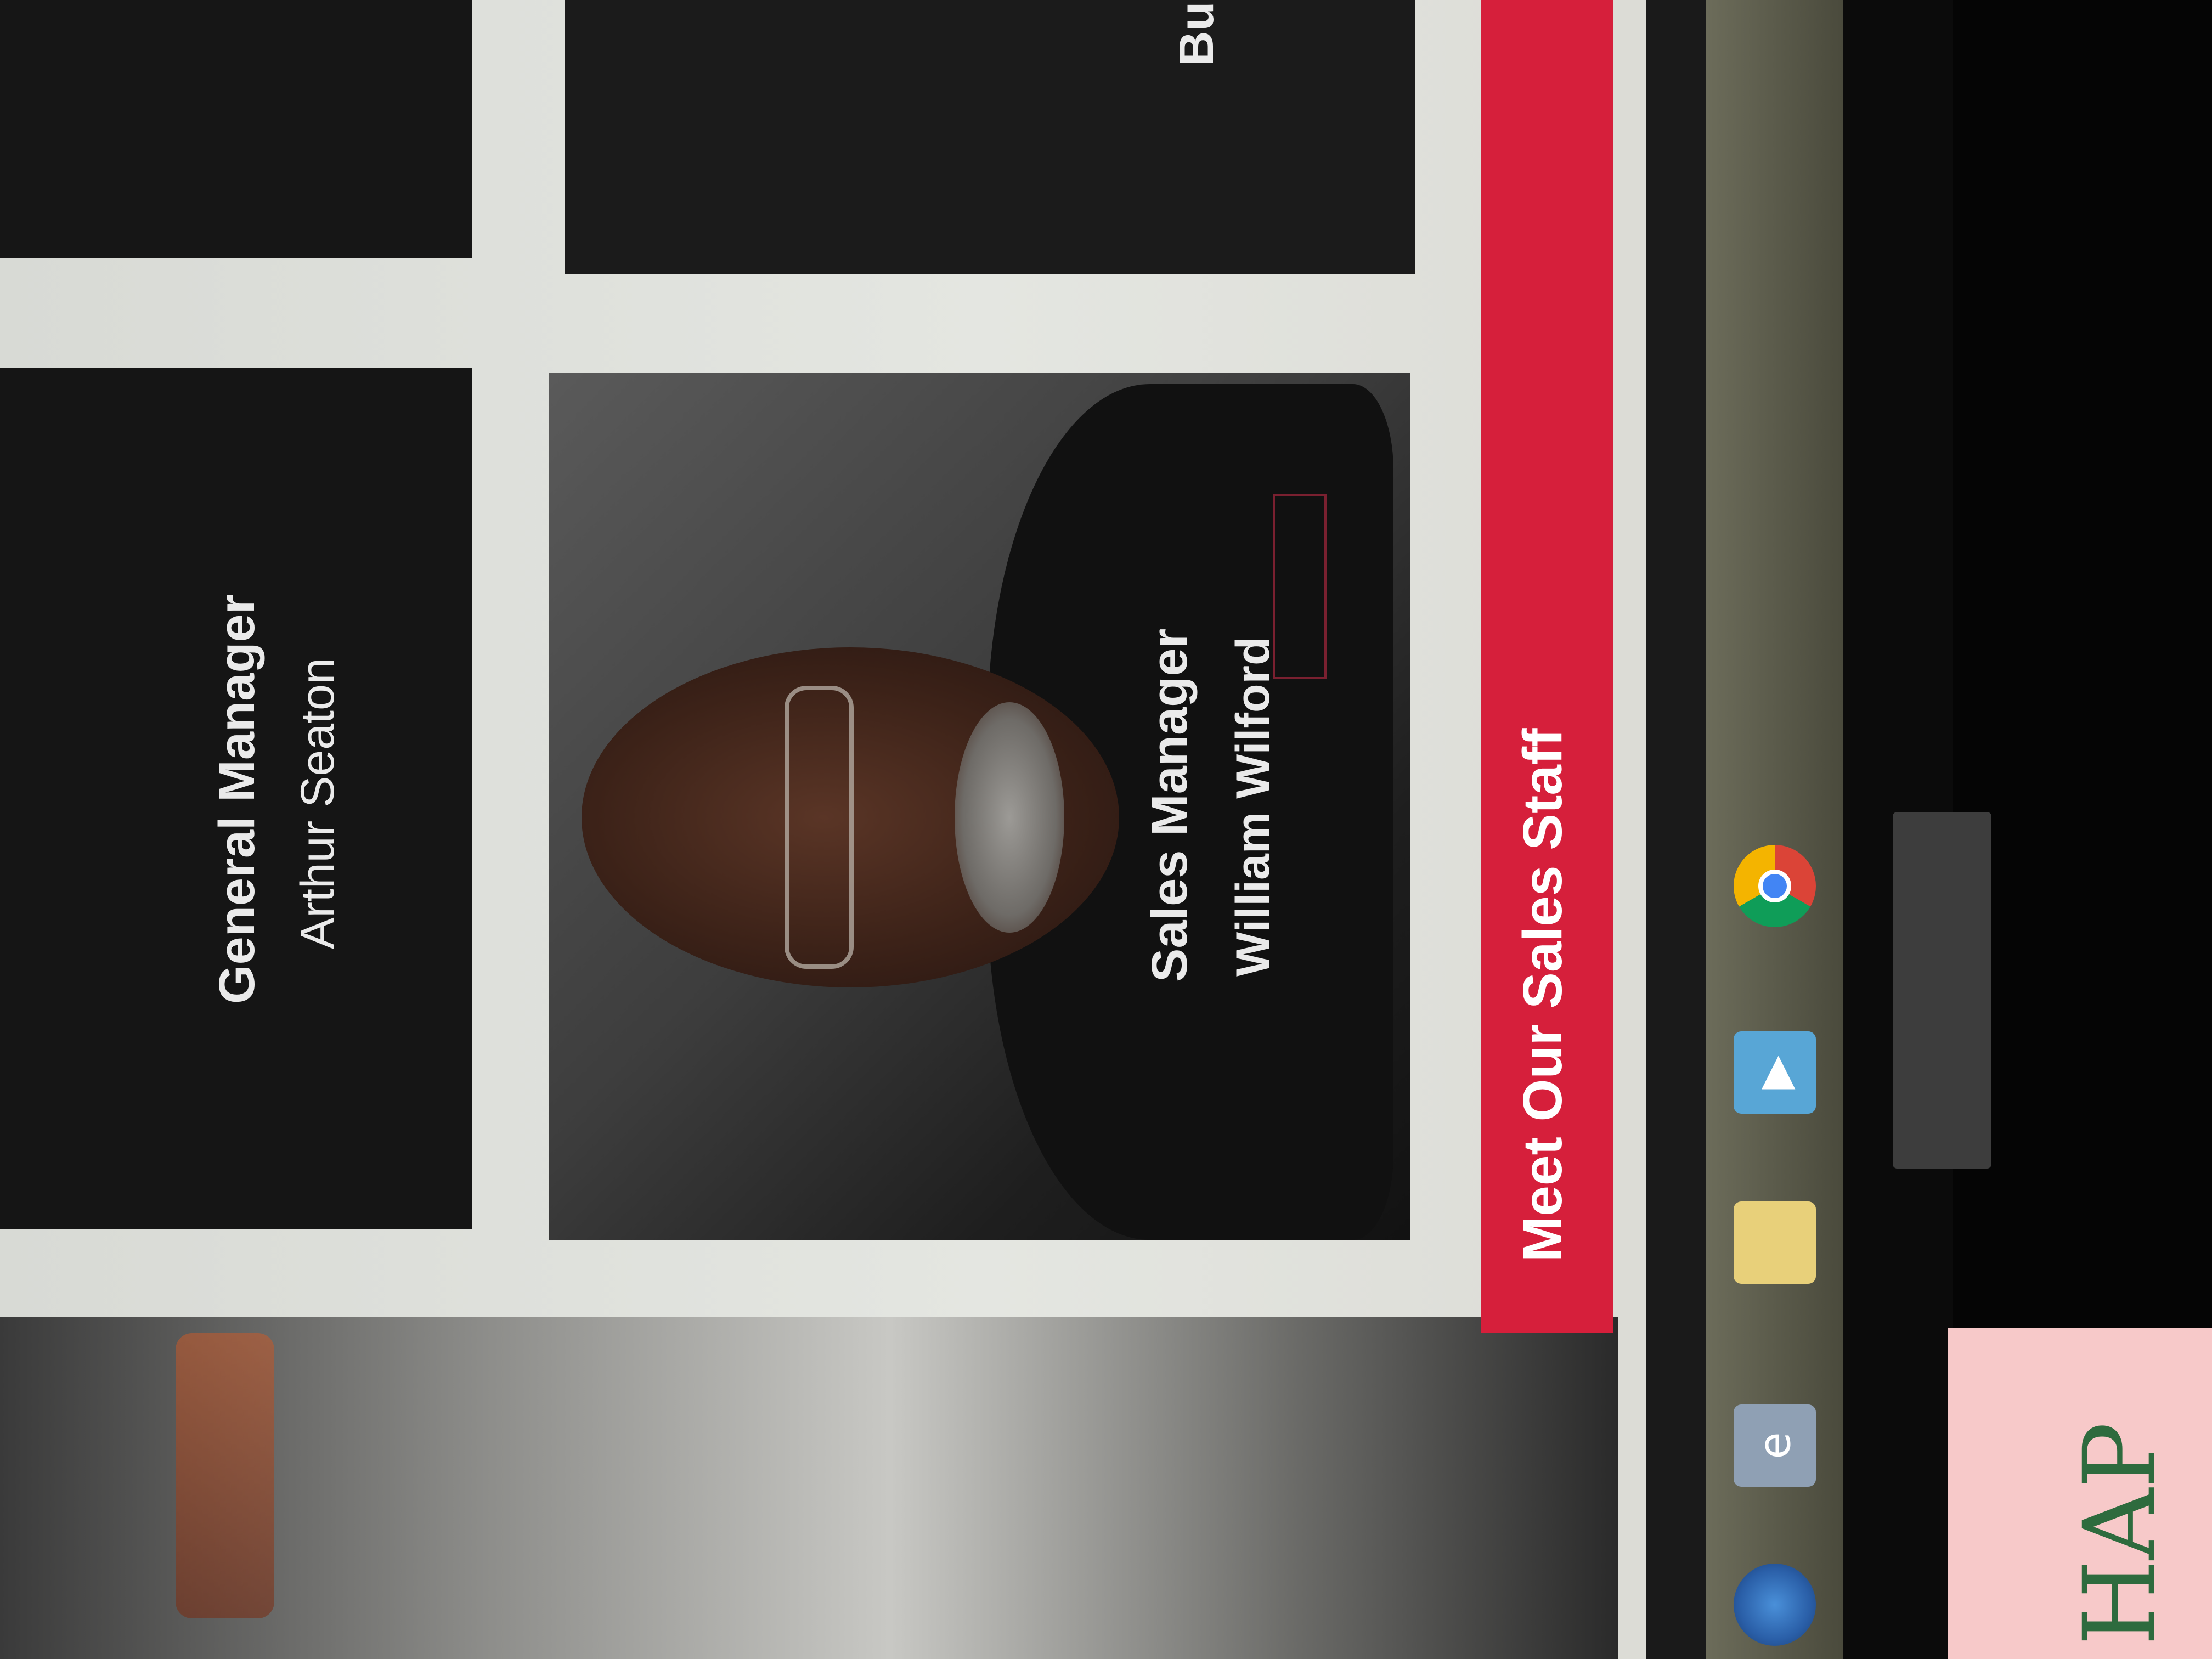 The image size is (2212, 1659). Describe the element at coordinates (1775, 886) in the screenshot. I see `chrome-icon` at that location.